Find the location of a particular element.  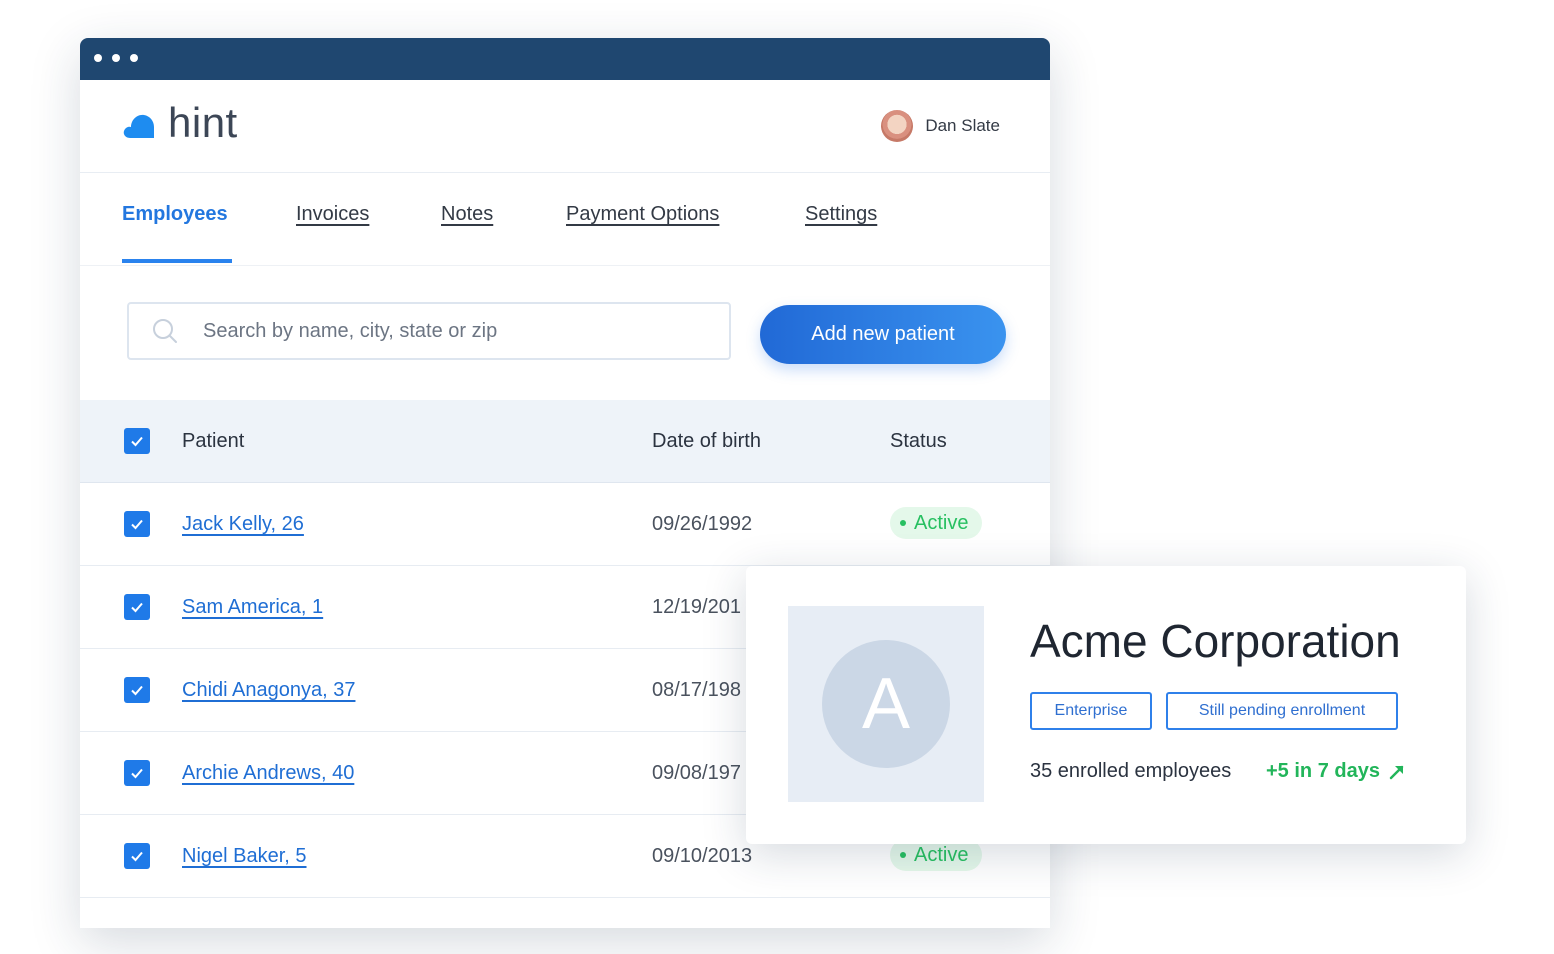

trend-up-arrow-icon is located at coordinates (1396, 772).